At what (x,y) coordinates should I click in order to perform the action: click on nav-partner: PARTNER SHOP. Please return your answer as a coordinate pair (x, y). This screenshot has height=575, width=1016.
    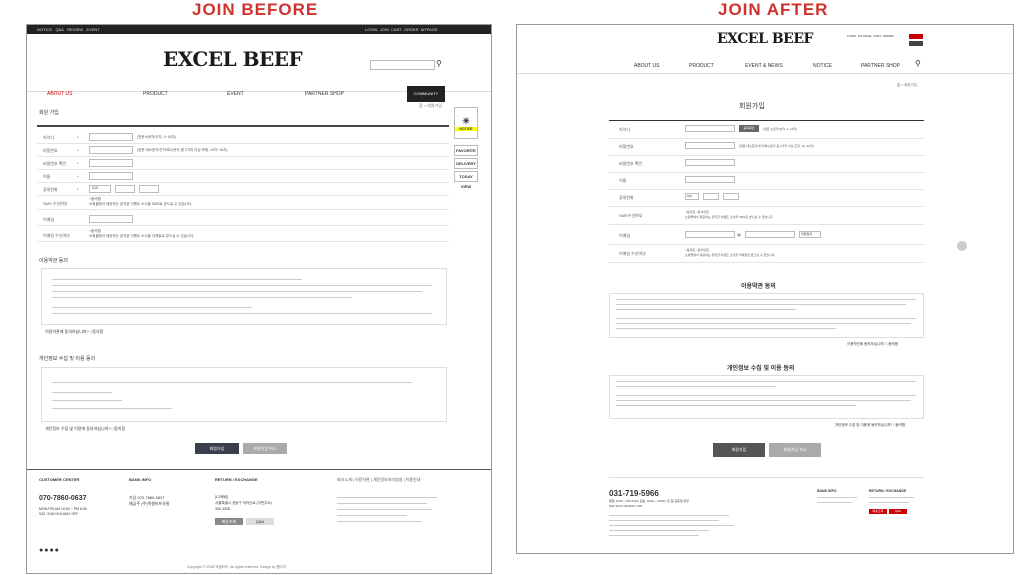
    Looking at the image, I should click on (324, 94).